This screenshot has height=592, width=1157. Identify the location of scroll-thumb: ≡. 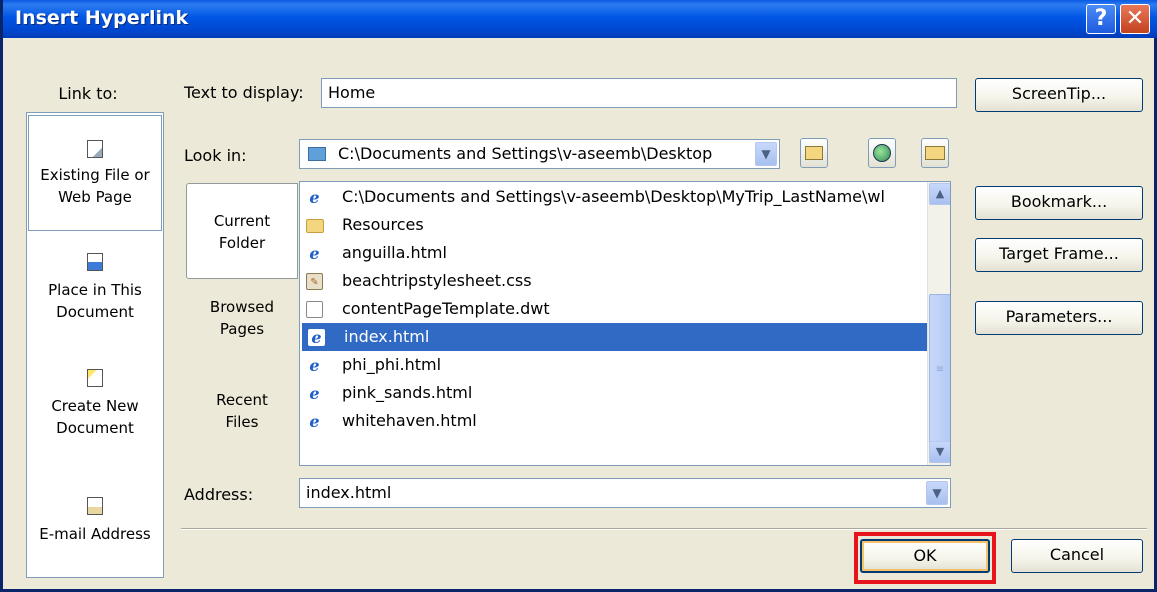
(939, 369).